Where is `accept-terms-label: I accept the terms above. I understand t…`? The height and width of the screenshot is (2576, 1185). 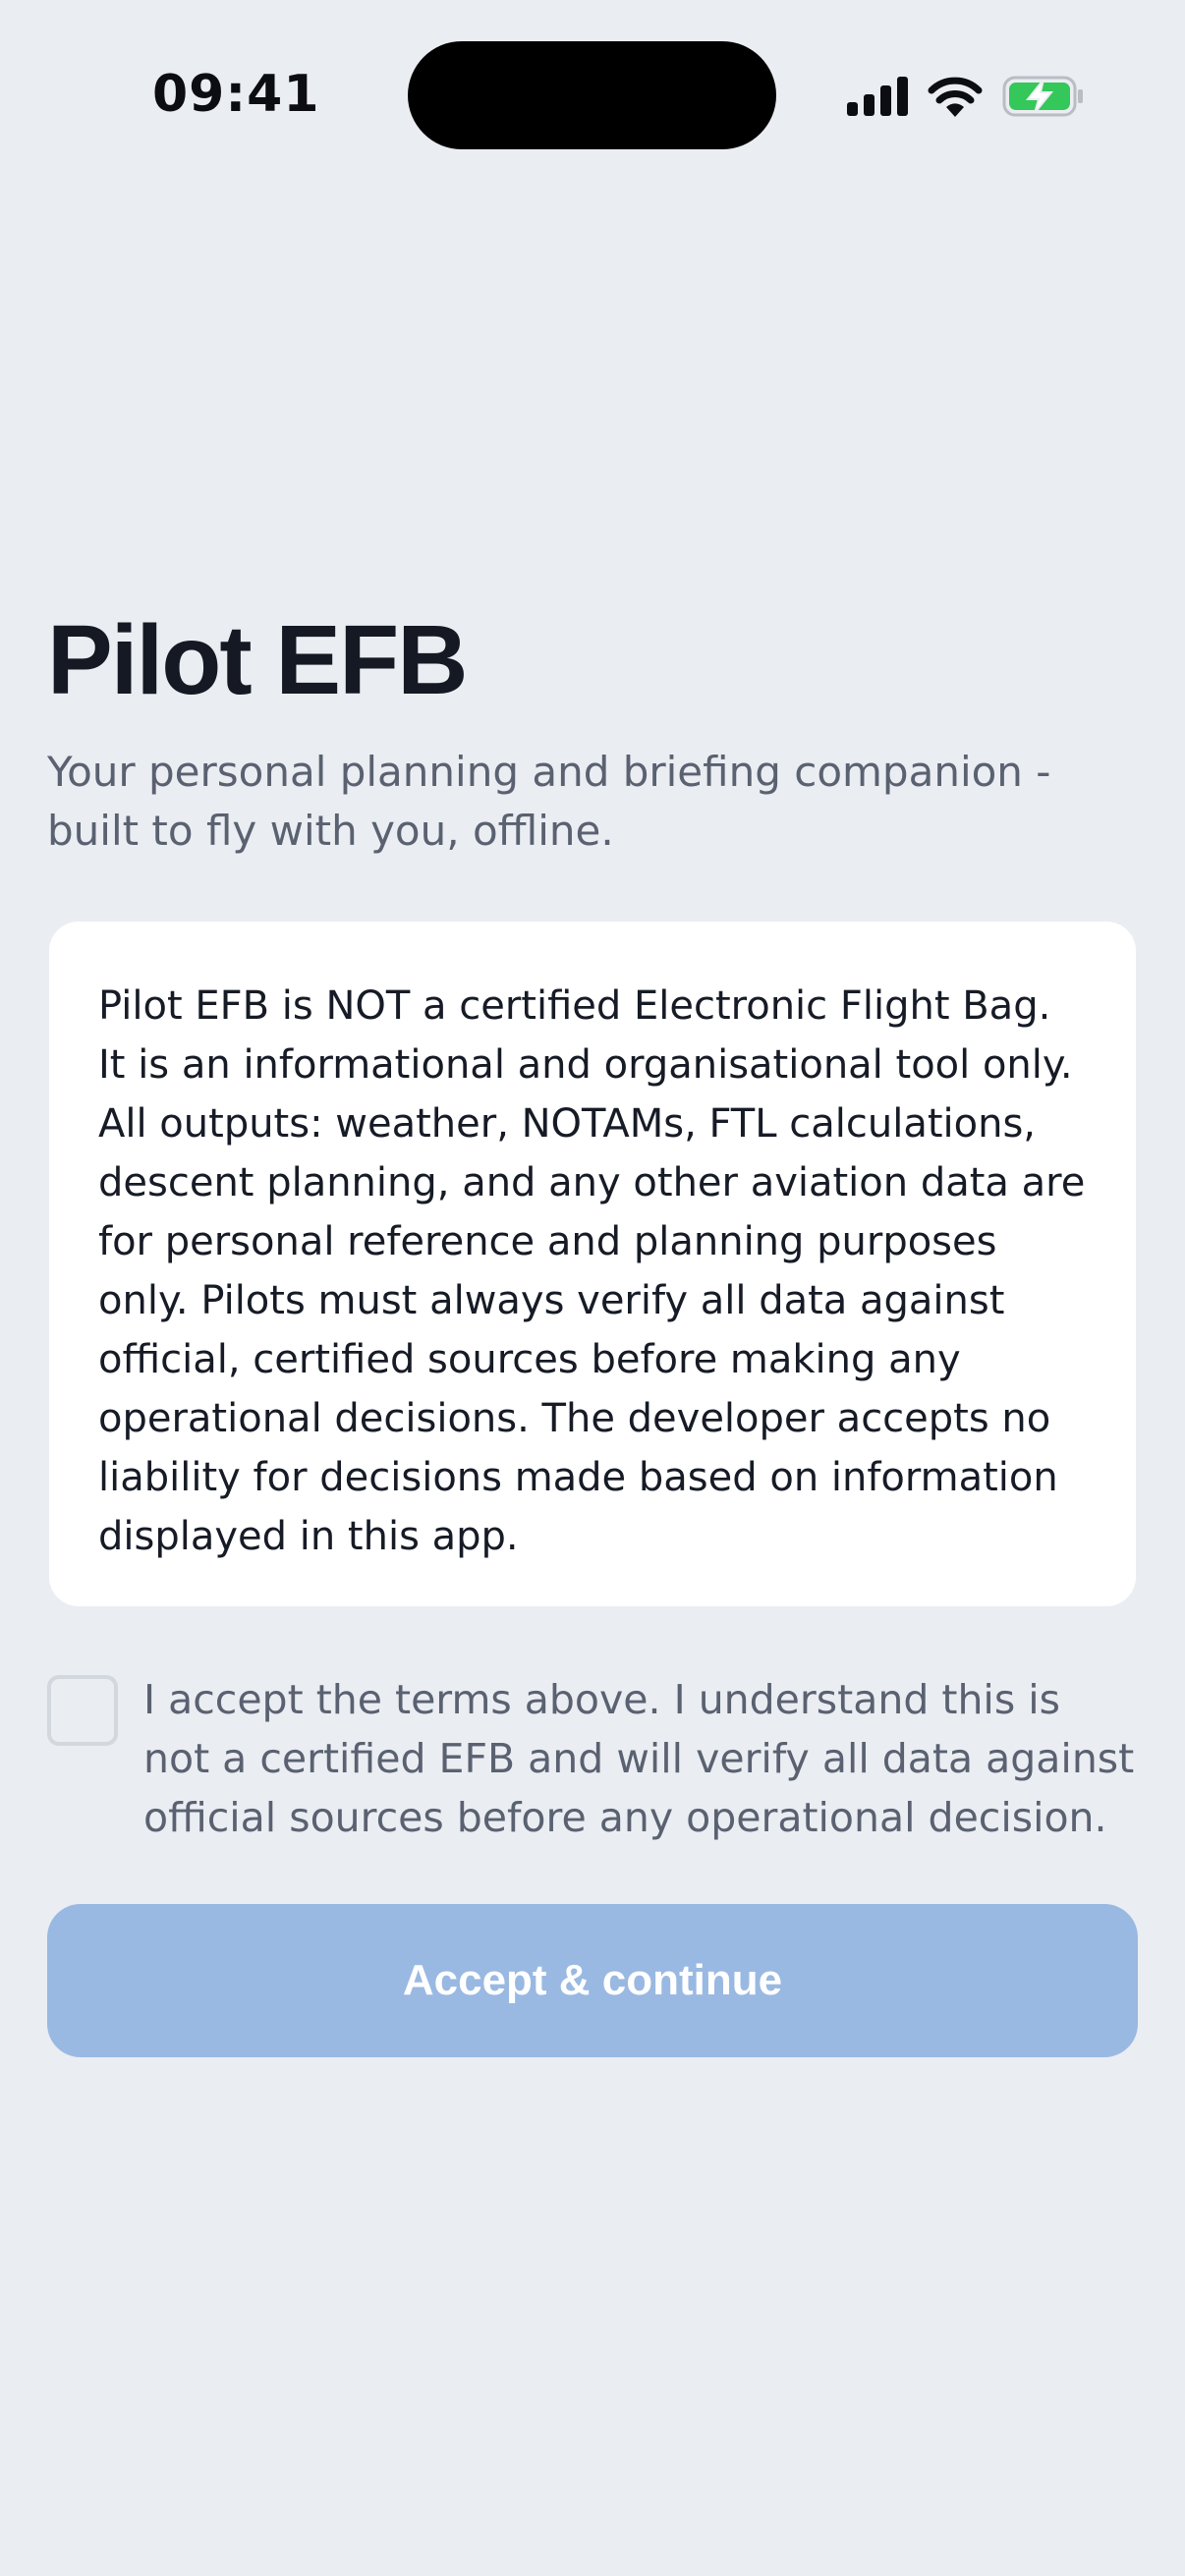 accept-terms-label: I accept the terms above. I understand t… is located at coordinates (639, 1758).